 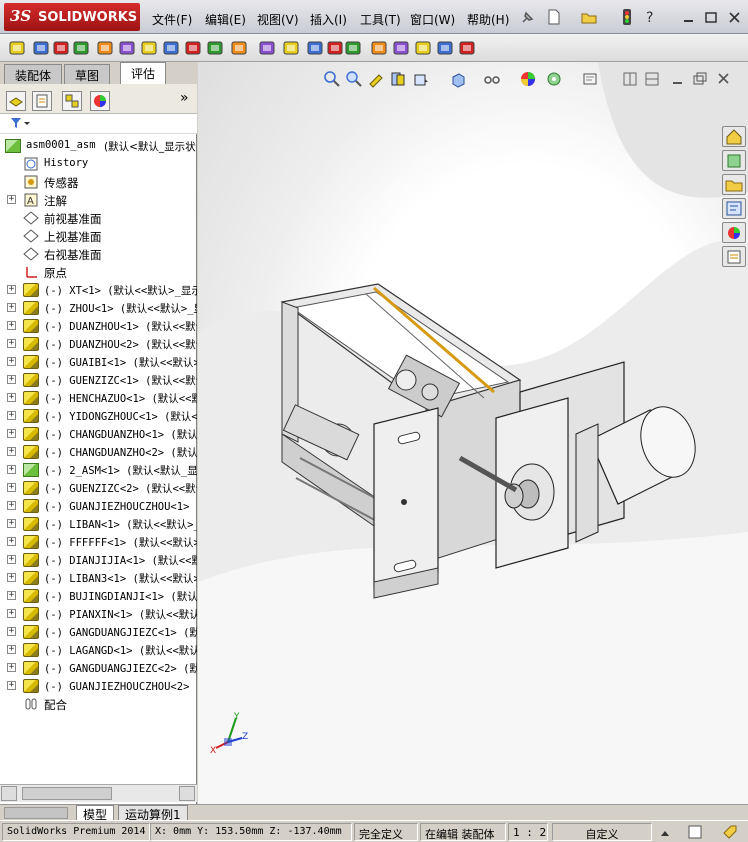 I want to click on tree-component: + (-) GUAIBI<1> (默认<<默认>, so click(x=98, y=362).